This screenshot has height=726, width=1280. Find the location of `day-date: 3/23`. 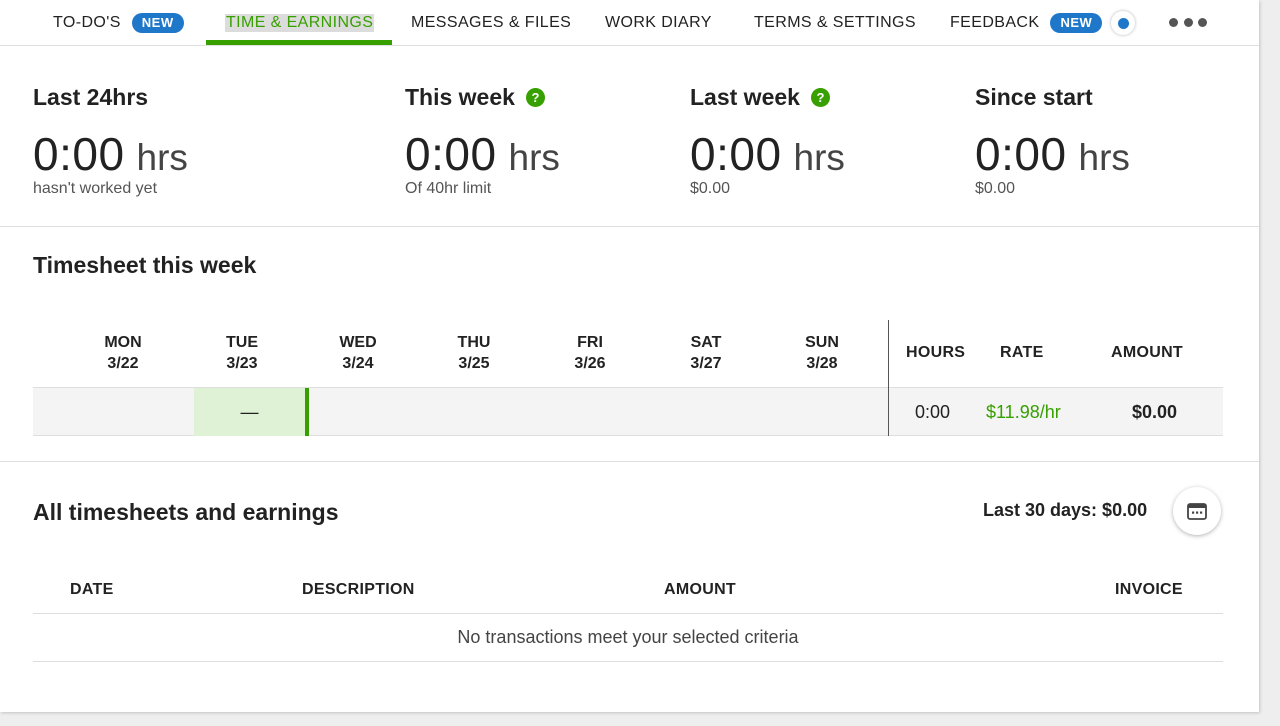

day-date: 3/23 is located at coordinates (242, 363).